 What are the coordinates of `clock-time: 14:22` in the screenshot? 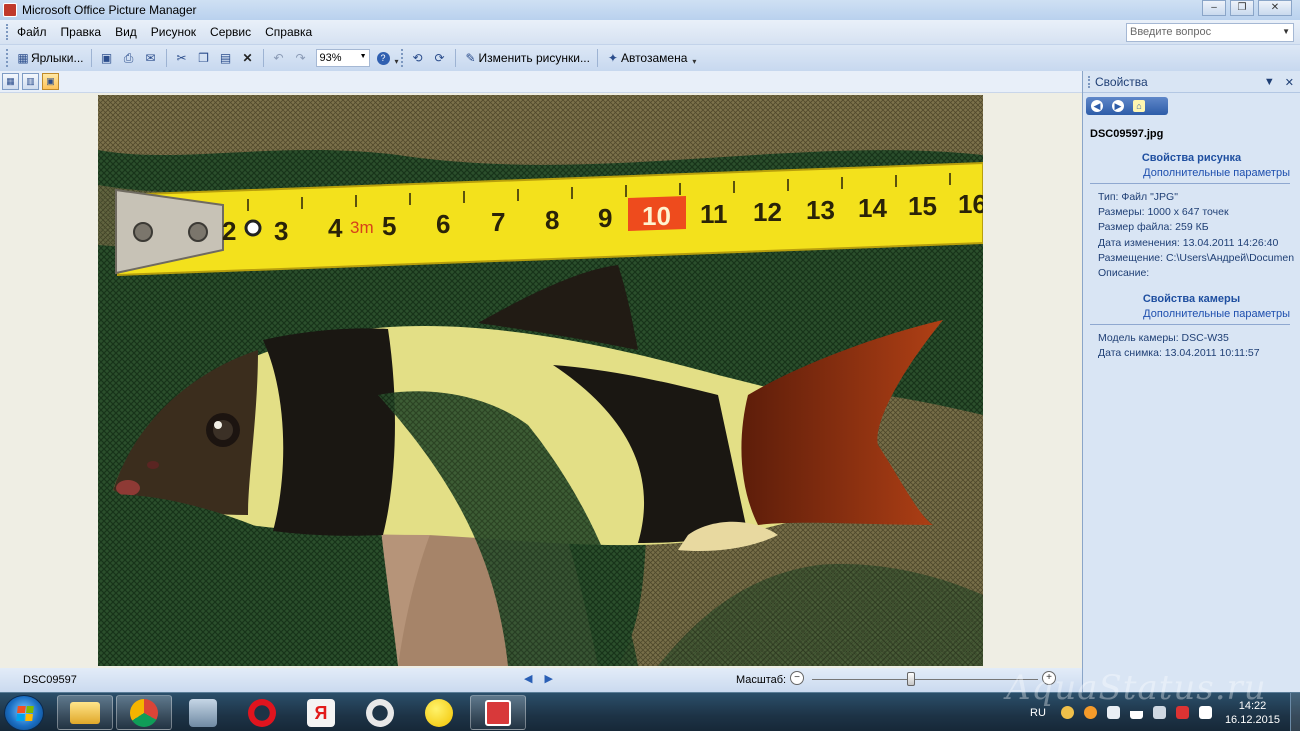 It's located at (1252, 705).